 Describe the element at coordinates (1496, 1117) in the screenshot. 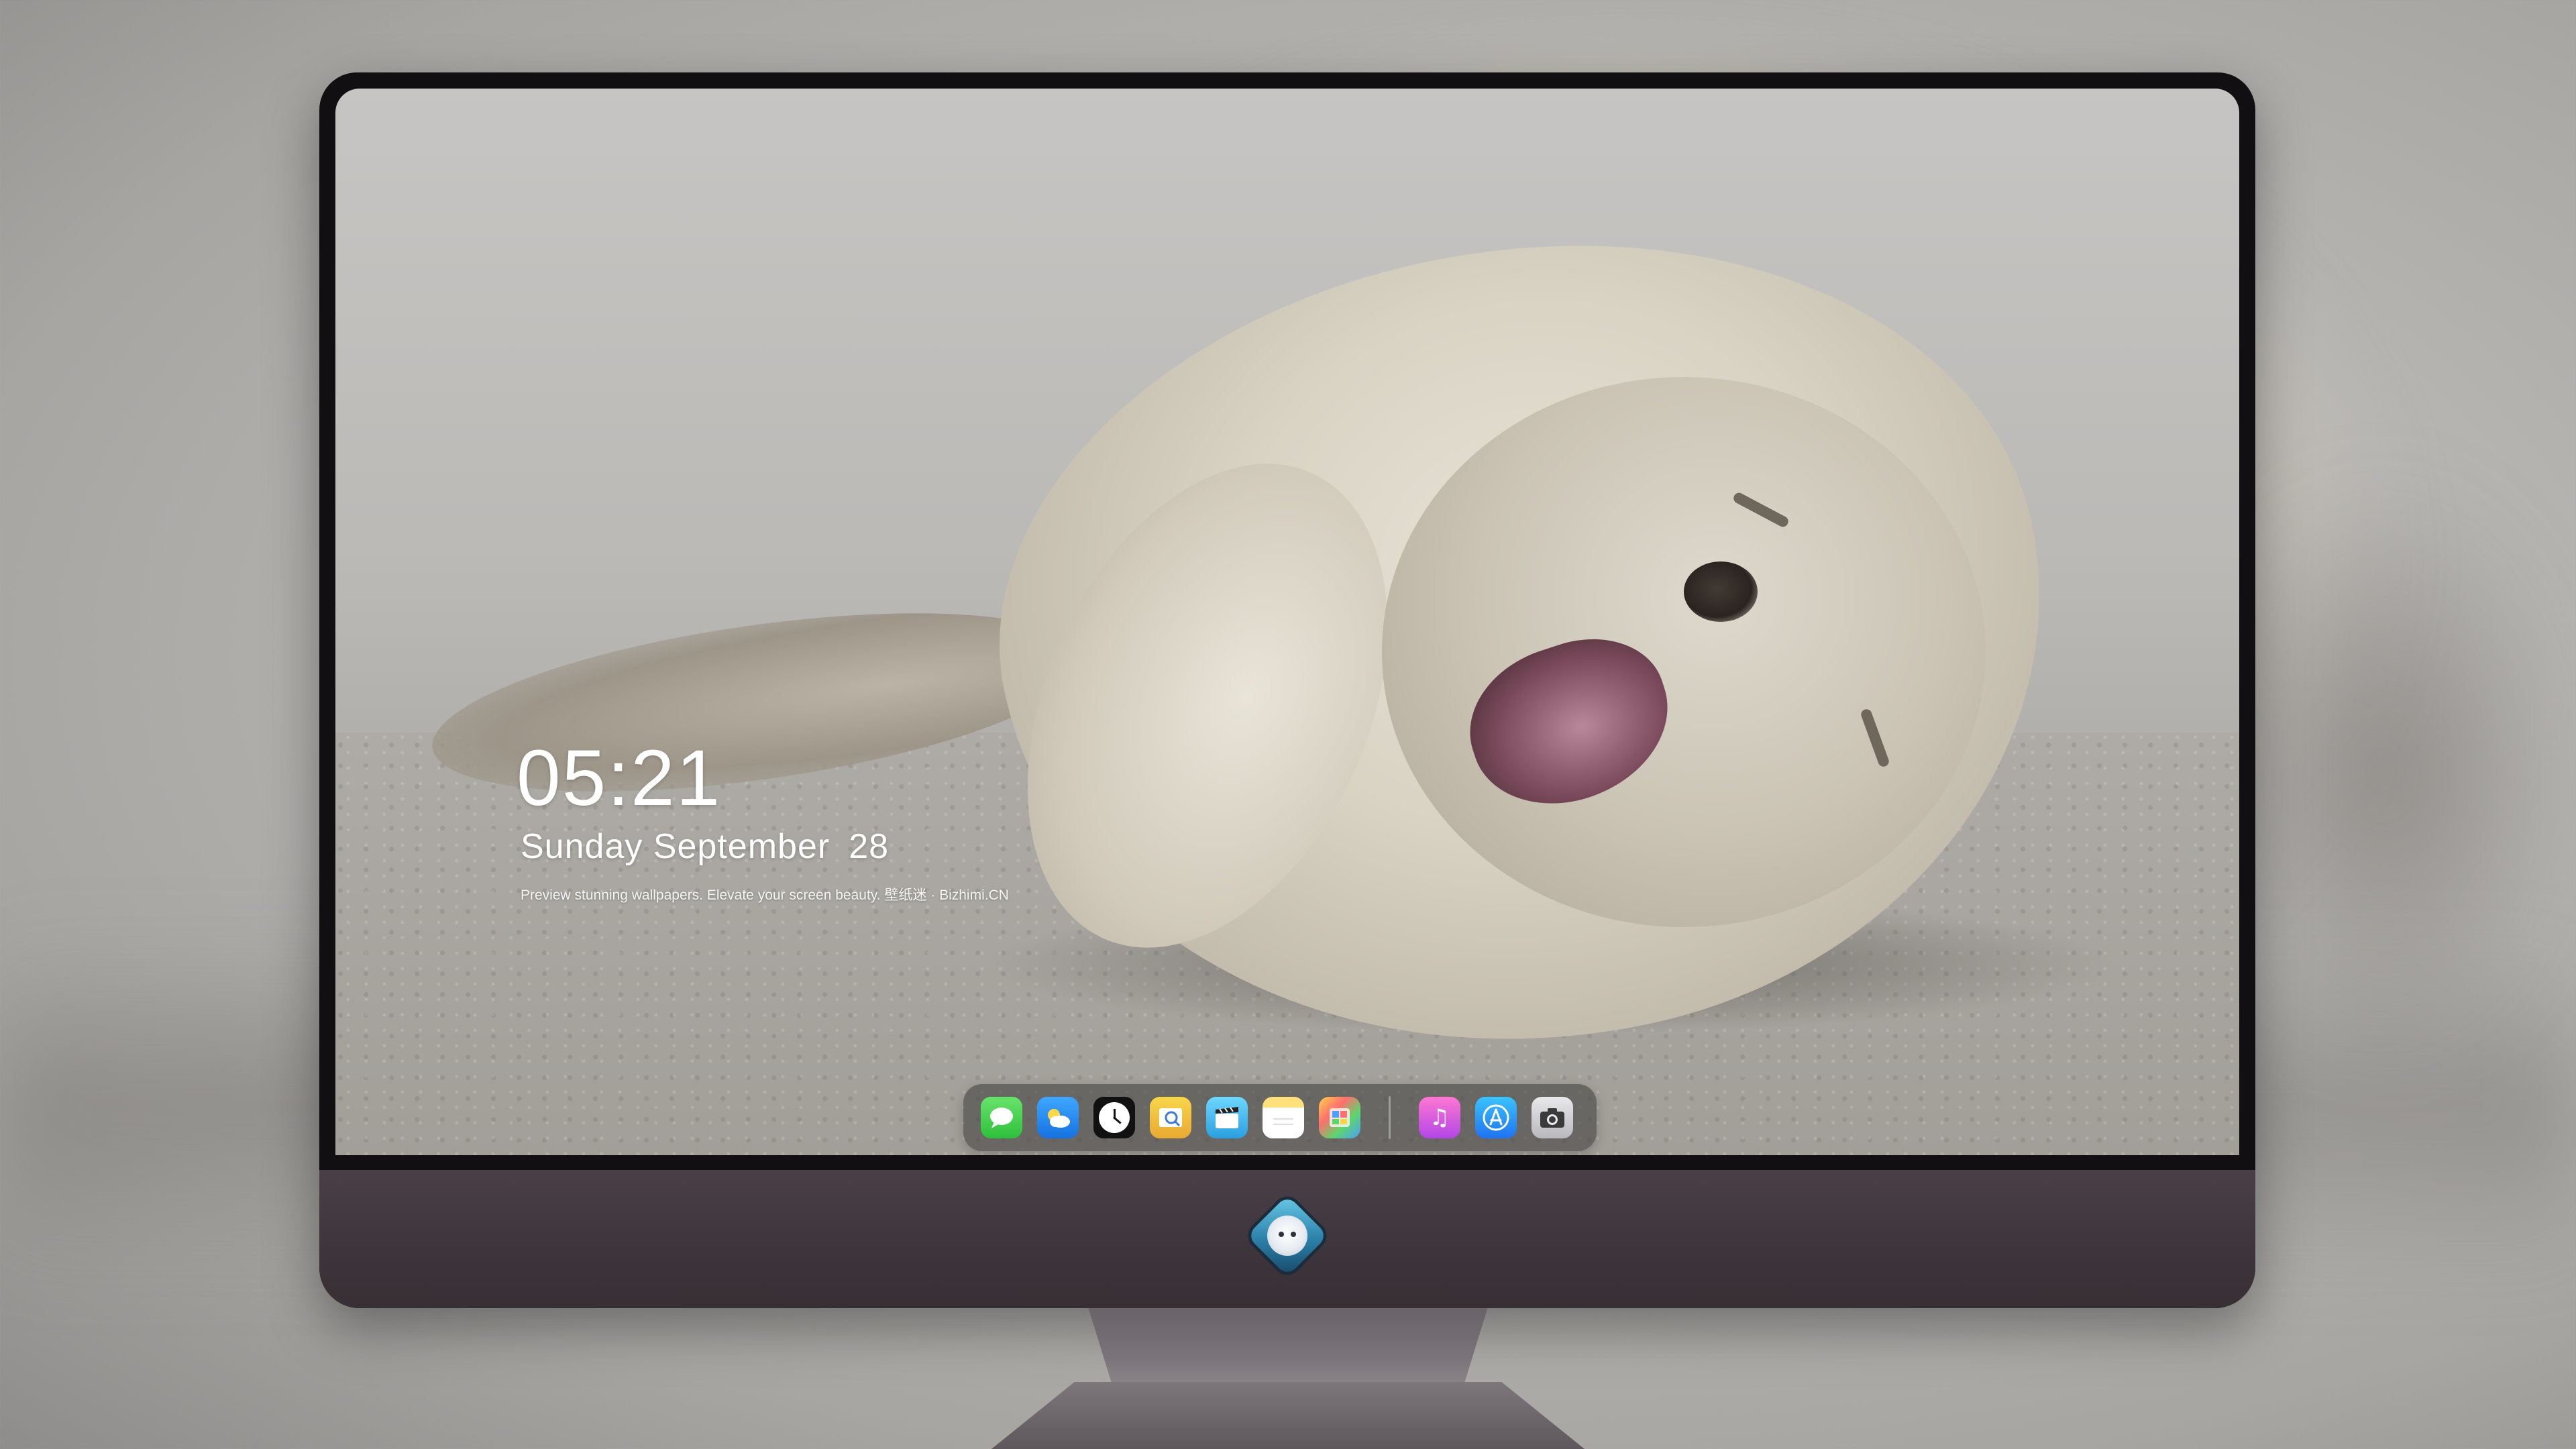

I see `app-store-icon` at that location.